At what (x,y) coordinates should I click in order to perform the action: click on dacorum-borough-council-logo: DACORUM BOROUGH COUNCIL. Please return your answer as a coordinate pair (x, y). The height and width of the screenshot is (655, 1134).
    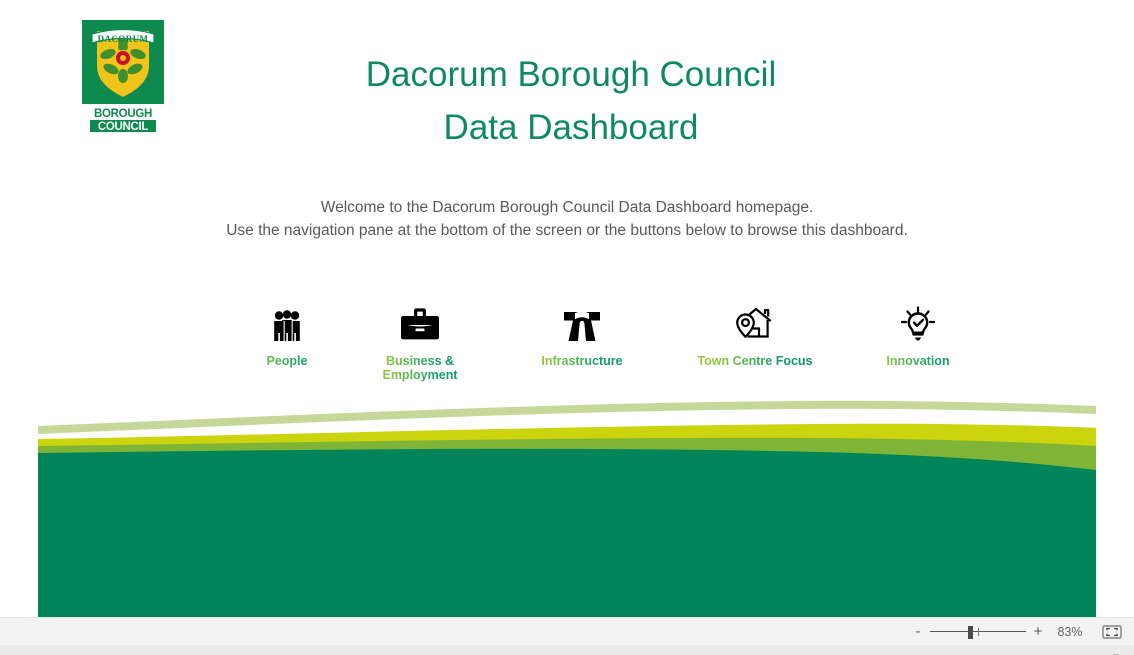
    Looking at the image, I should click on (123, 76).